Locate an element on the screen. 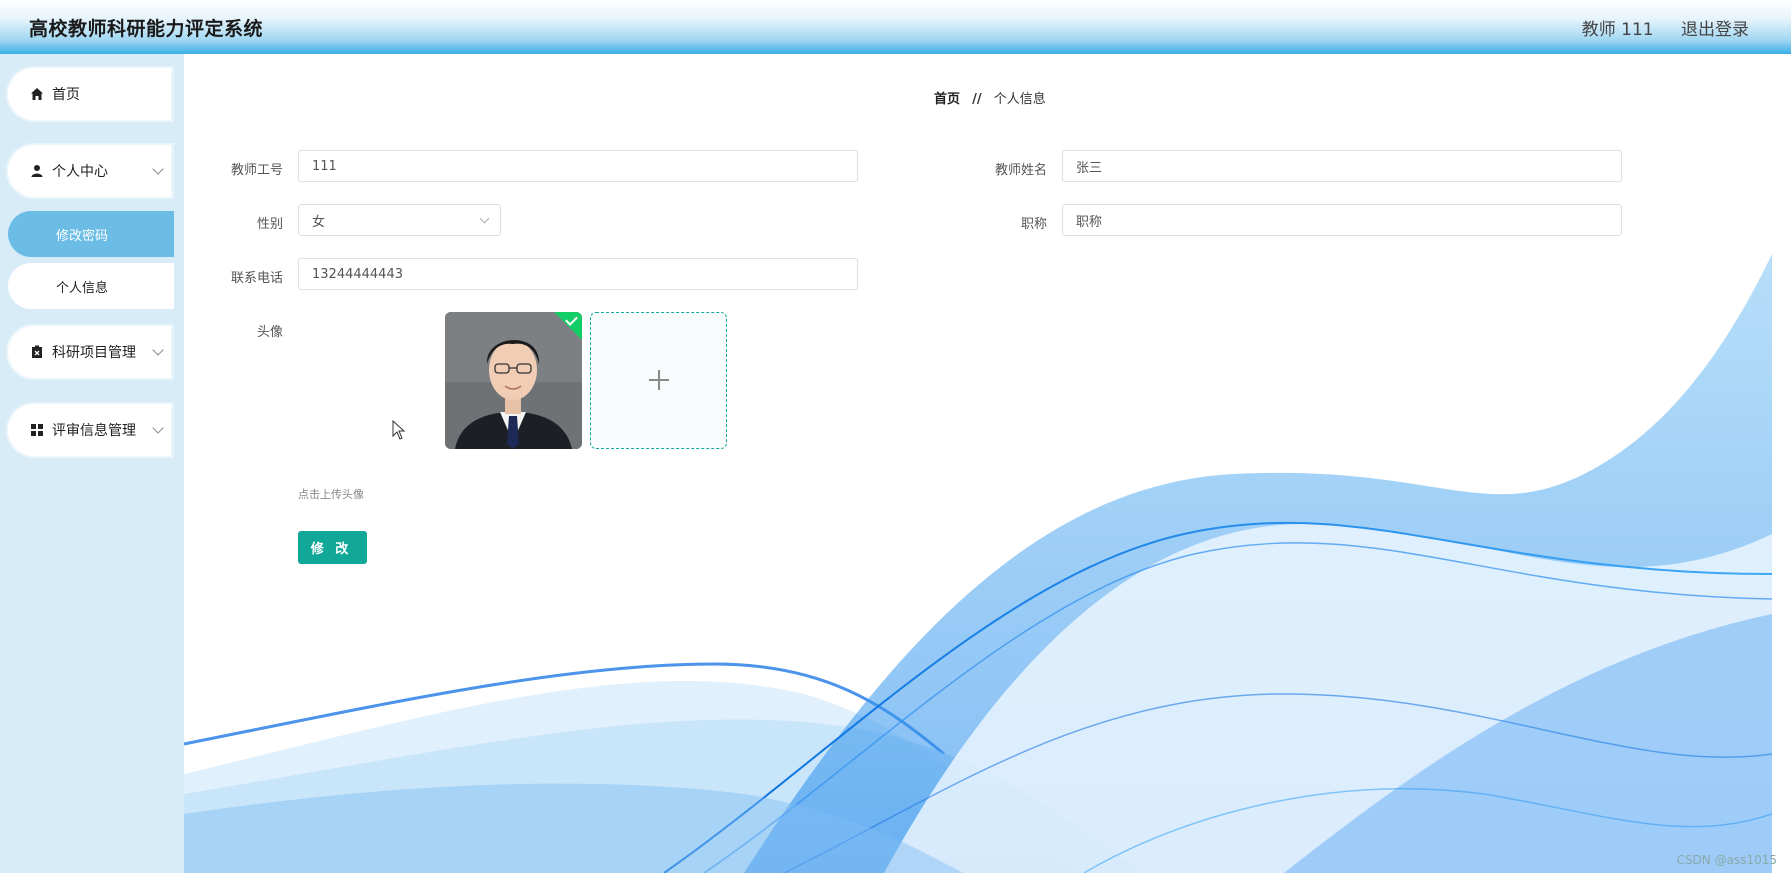 This screenshot has width=1791, height=873. avatar-label: 头像 is located at coordinates (269, 332).